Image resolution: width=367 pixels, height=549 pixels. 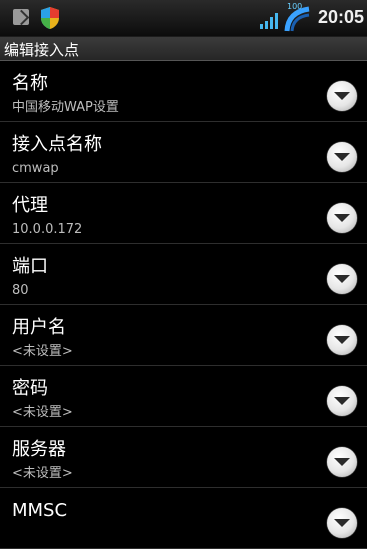 What do you see at coordinates (30, 388) in the screenshot?
I see `setting-label: 密码` at bounding box center [30, 388].